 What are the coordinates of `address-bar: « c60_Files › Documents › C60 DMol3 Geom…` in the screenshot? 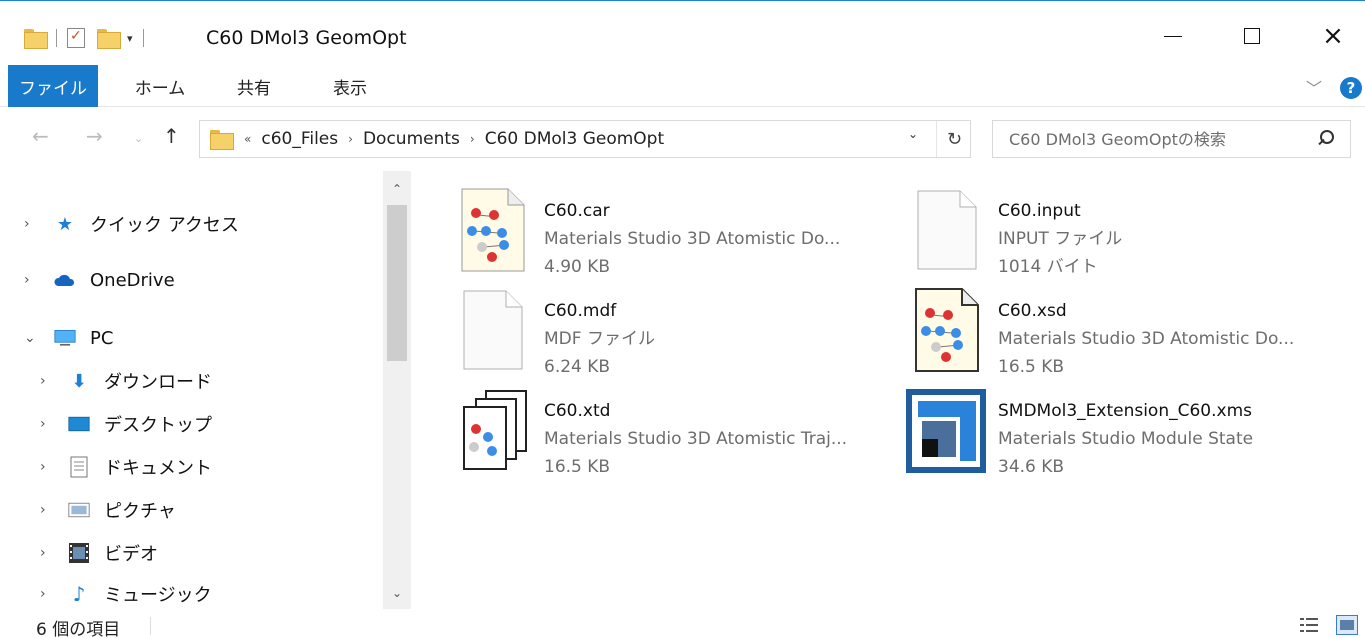 It's located at (585, 139).